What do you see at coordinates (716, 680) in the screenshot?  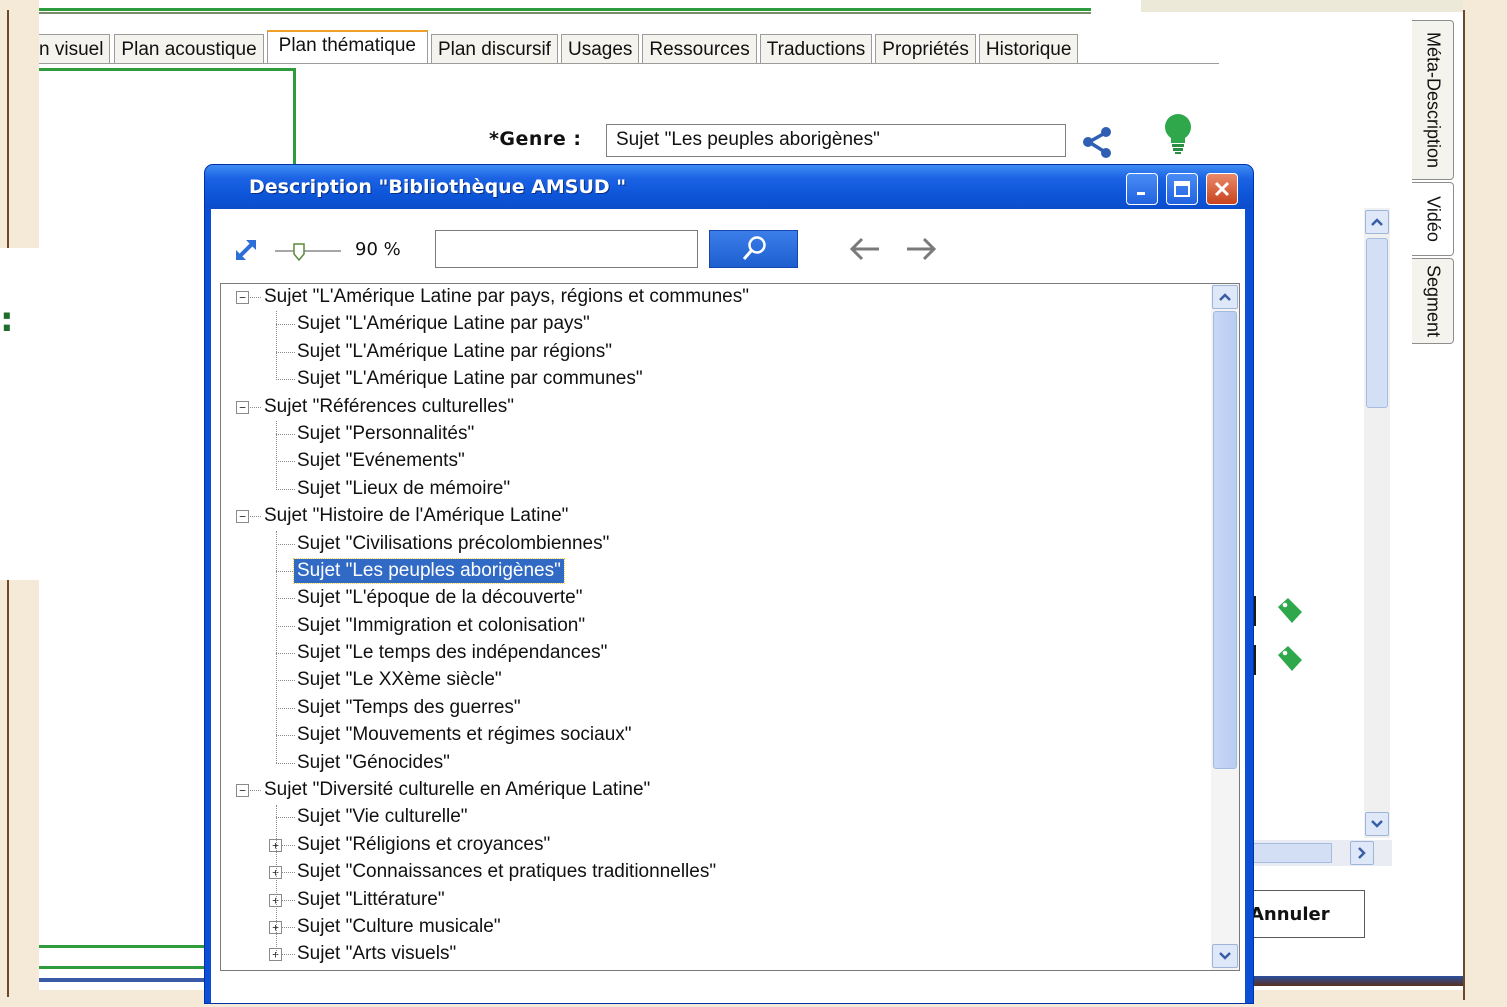 I see `tree-leaf: Sujet "Le XXème siècle"` at bounding box center [716, 680].